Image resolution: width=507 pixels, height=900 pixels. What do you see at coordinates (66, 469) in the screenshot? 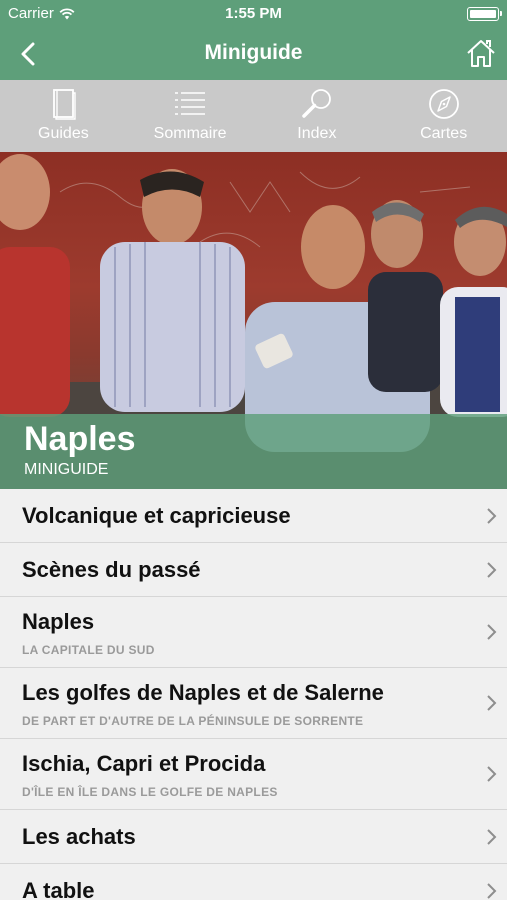
I see `hero-subtitle: MINIGUIDE` at bounding box center [66, 469].